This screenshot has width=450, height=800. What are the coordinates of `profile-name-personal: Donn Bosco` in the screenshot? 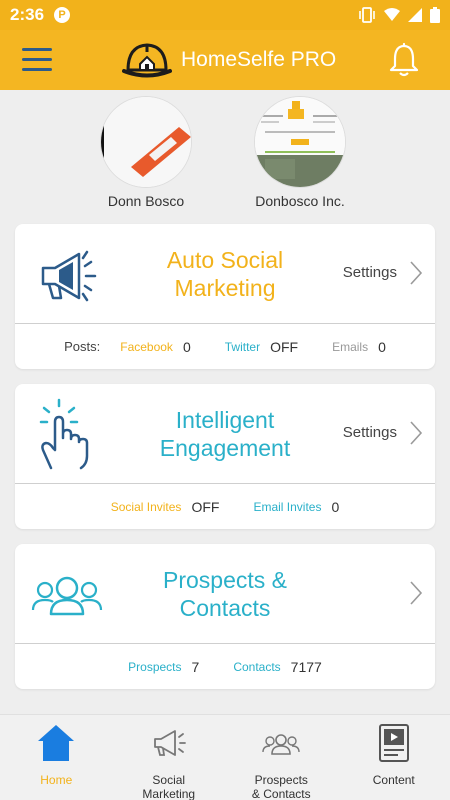 It's located at (146, 201).